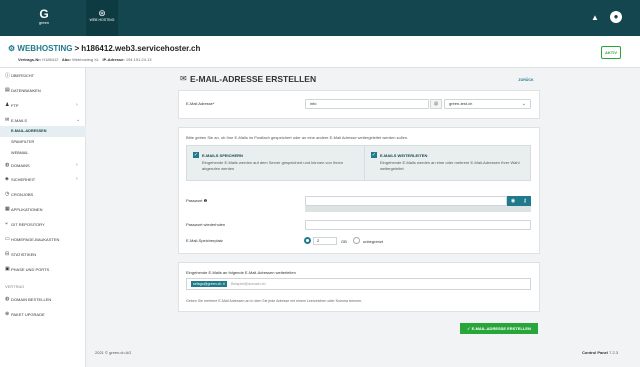  What do you see at coordinates (374, 155) in the screenshot?
I see `forward-checkbox: ✓` at bounding box center [374, 155].